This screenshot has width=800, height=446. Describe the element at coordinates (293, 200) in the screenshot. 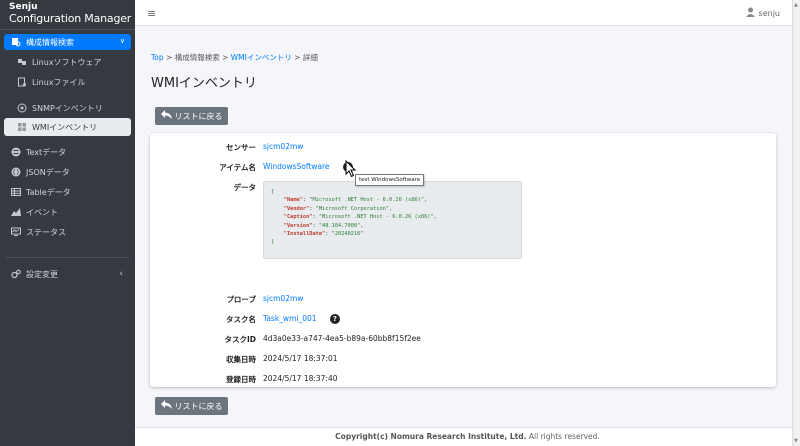

I see `json-key: "Name"` at that location.